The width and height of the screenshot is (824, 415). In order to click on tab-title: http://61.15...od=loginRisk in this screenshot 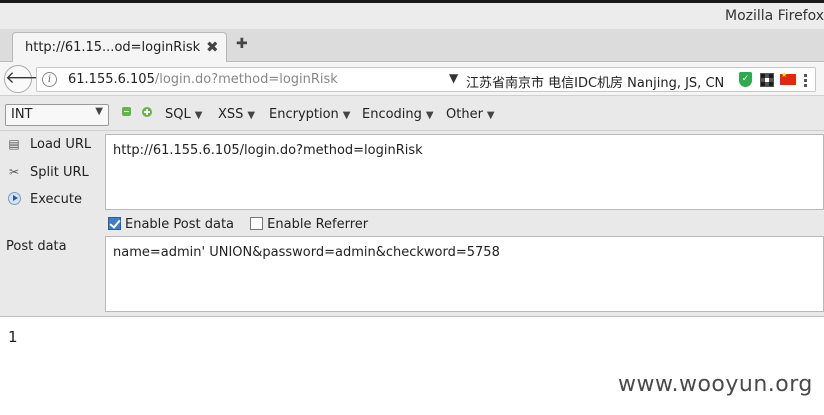, I will do `click(113, 47)`.